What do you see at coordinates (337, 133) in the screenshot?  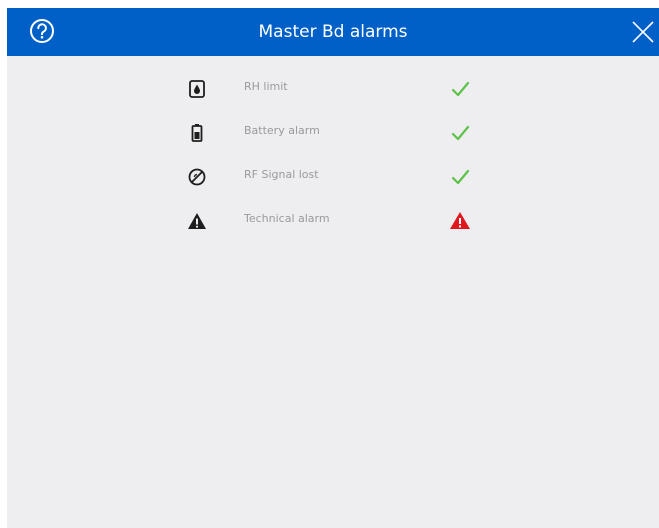 I see `alarm-row-battery: Battery alarm` at bounding box center [337, 133].